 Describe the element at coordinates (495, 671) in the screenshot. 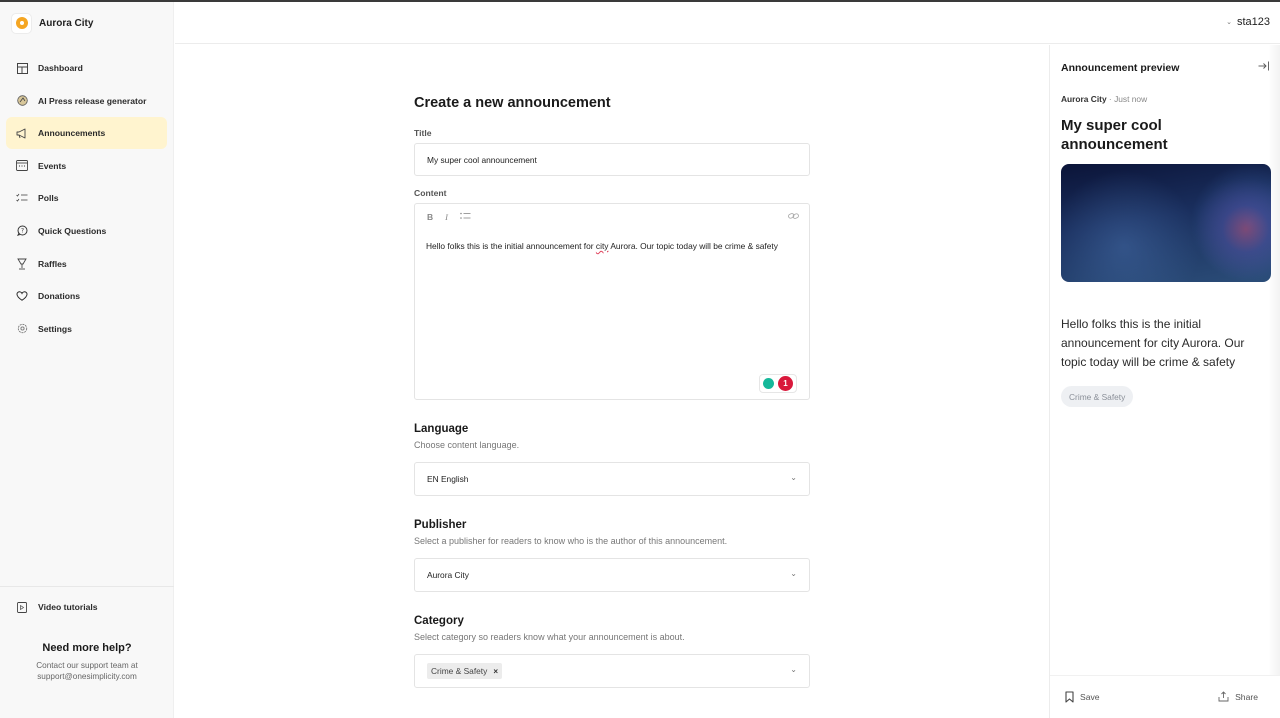

I see `remove-chip-icon: ×` at that location.